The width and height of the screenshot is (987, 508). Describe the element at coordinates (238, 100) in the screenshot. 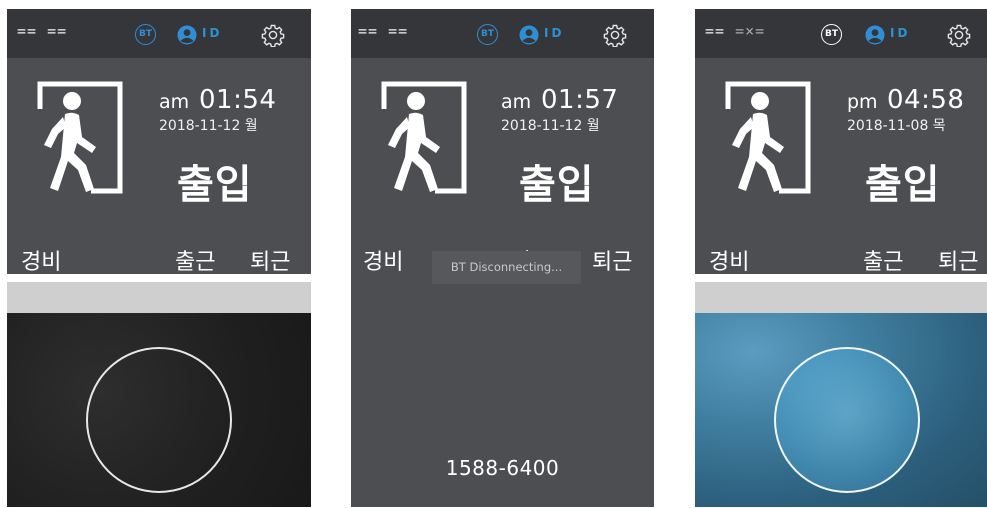

I see `clock-time: 01:54` at that location.